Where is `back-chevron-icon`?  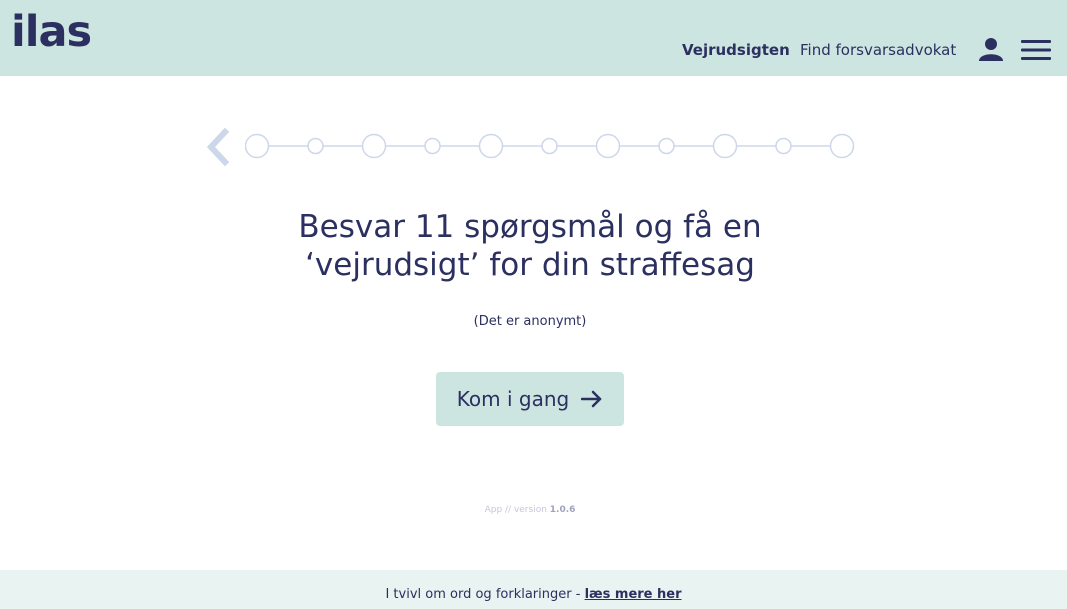 back-chevron-icon is located at coordinates (217, 147).